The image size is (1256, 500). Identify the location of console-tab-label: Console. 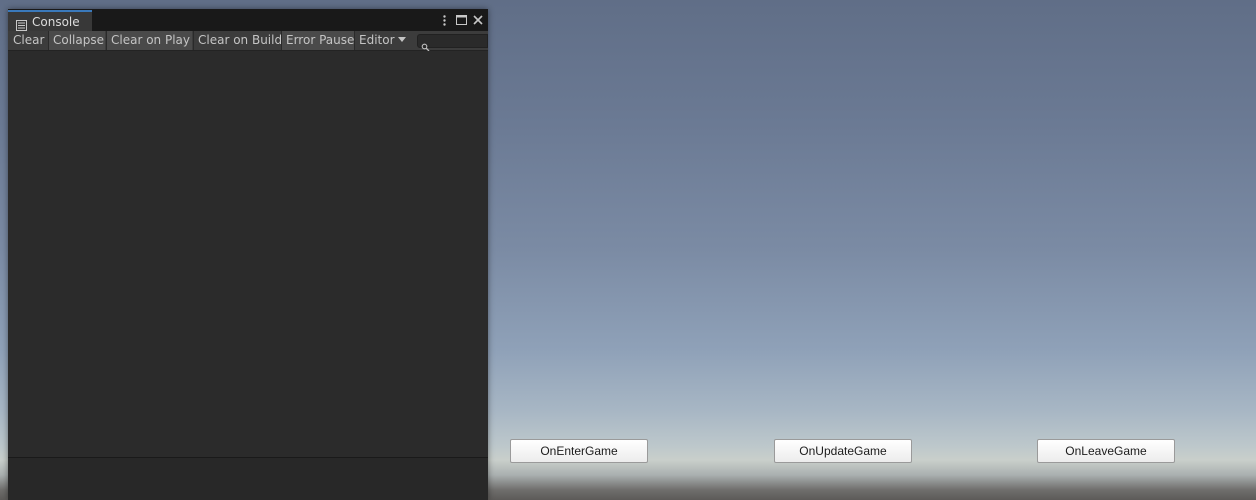
(56, 21).